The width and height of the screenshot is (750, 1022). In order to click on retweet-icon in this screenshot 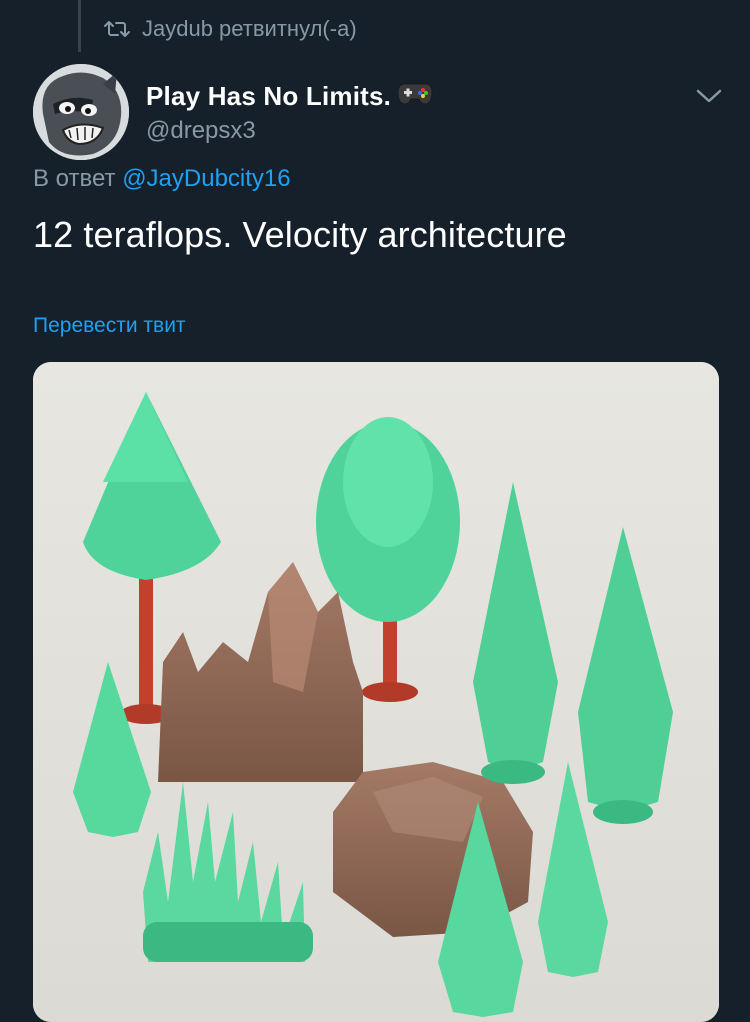, I will do `click(117, 29)`.